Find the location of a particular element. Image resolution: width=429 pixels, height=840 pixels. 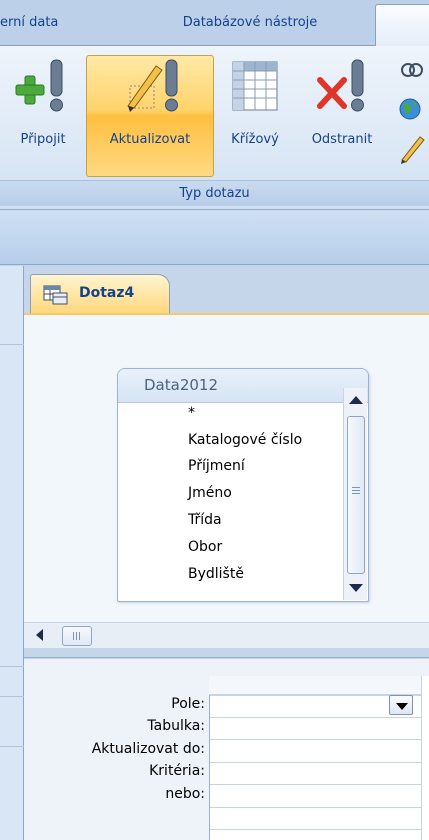

crosstab-query-label: Křížový is located at coordinates (255, 139).